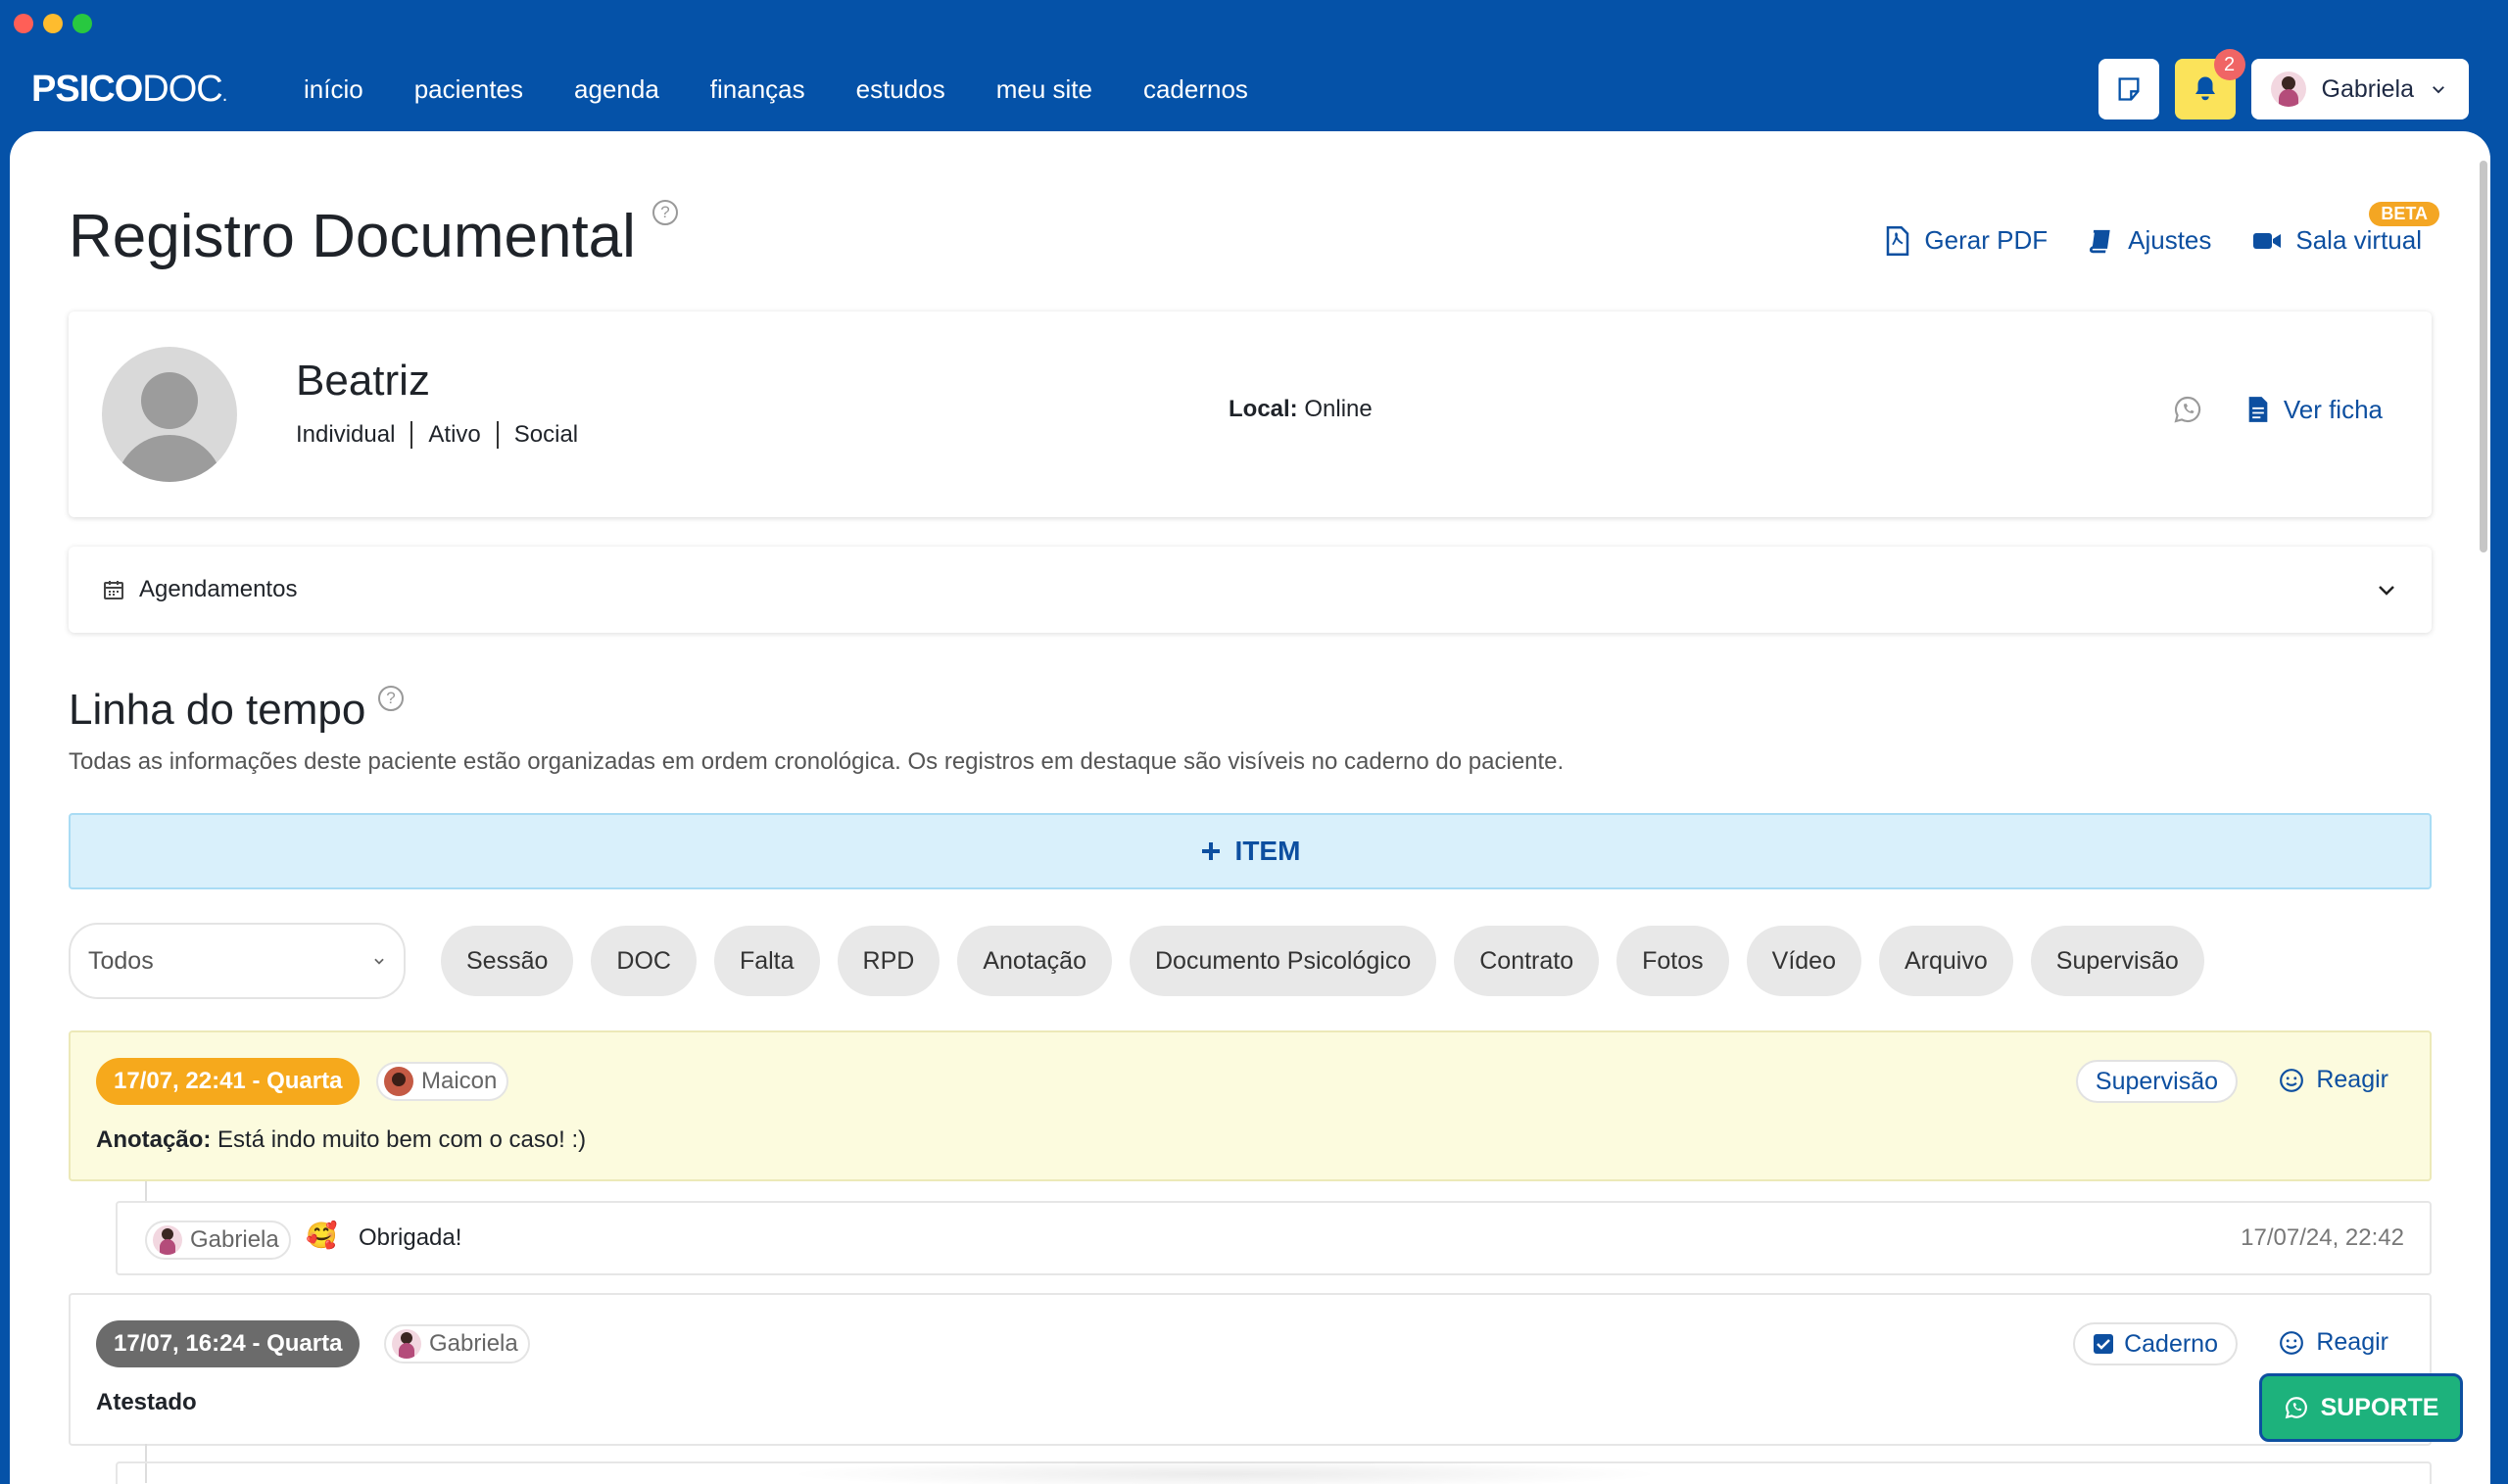 The height and width of the screenshot is (1484, 2508). I want to click on patient-tag: Ativo, so click(453, 435).